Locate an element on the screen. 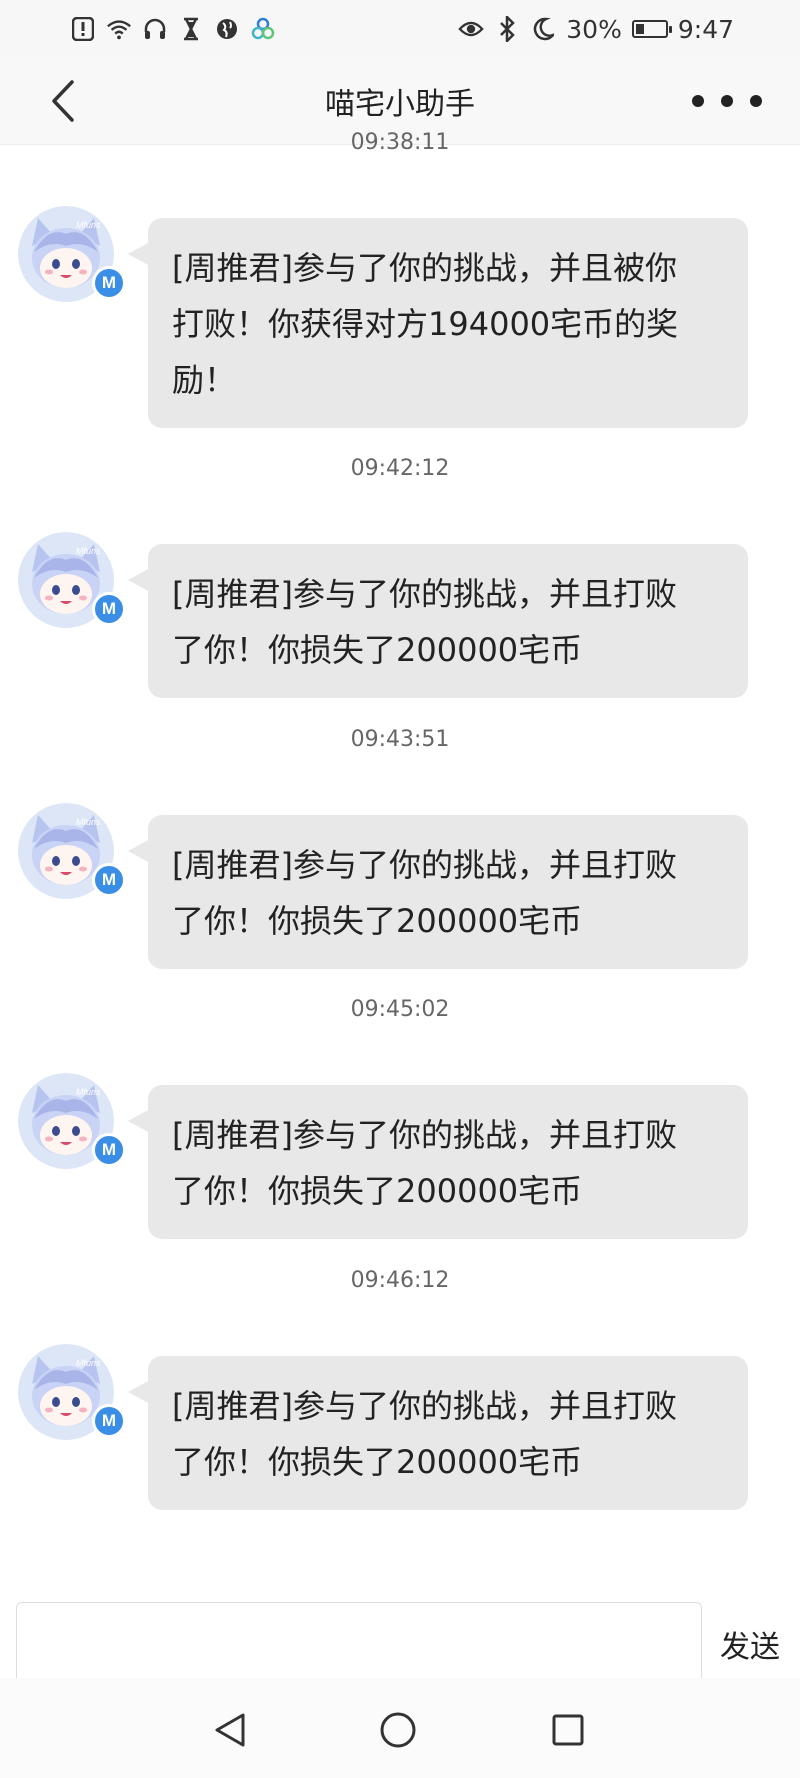 This screenshot has height=1778, width=800. triangle-back-icon is located at coordinates (230, 1730).